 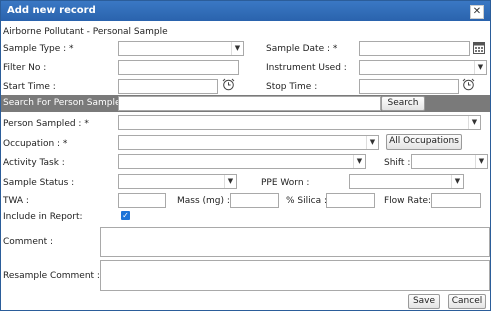 I want to click on sample-type-label: Sample Type : *, so click(x=38, y=49).